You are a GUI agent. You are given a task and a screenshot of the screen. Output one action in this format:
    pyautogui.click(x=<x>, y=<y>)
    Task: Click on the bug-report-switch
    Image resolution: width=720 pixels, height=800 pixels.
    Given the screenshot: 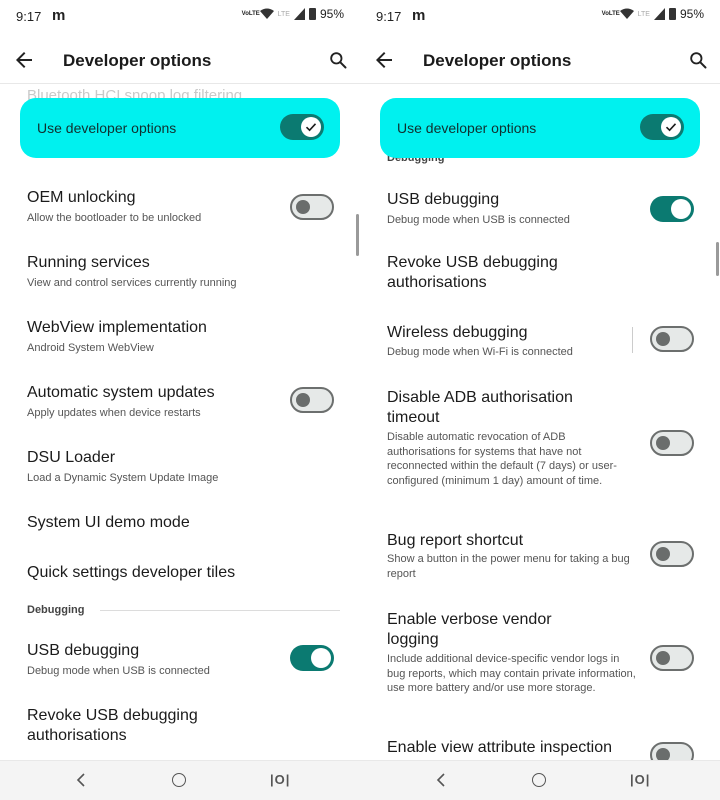 What is the action you would take?
    pyautogui.click(x=672, y=554)
    